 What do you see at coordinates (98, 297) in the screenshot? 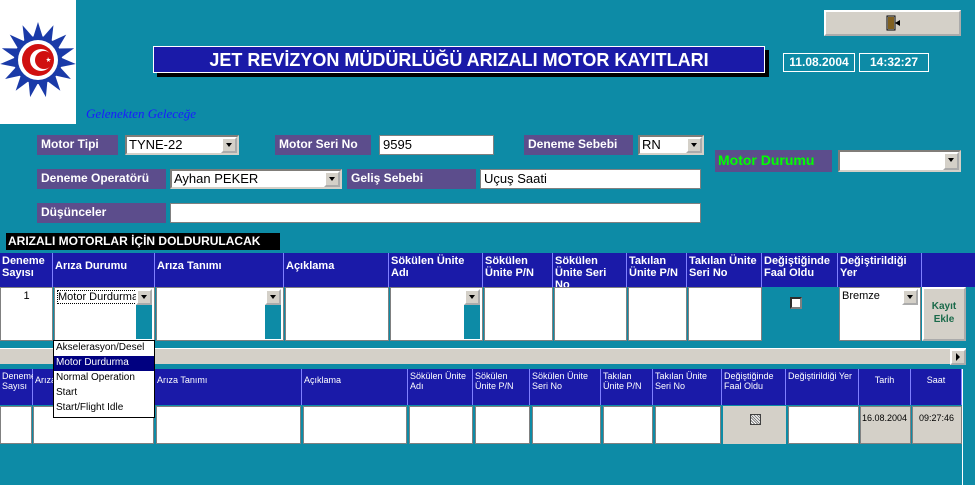
I see `entry-ariza-durumu-value: Motor Durdurma` at bounding box center [98, 297].